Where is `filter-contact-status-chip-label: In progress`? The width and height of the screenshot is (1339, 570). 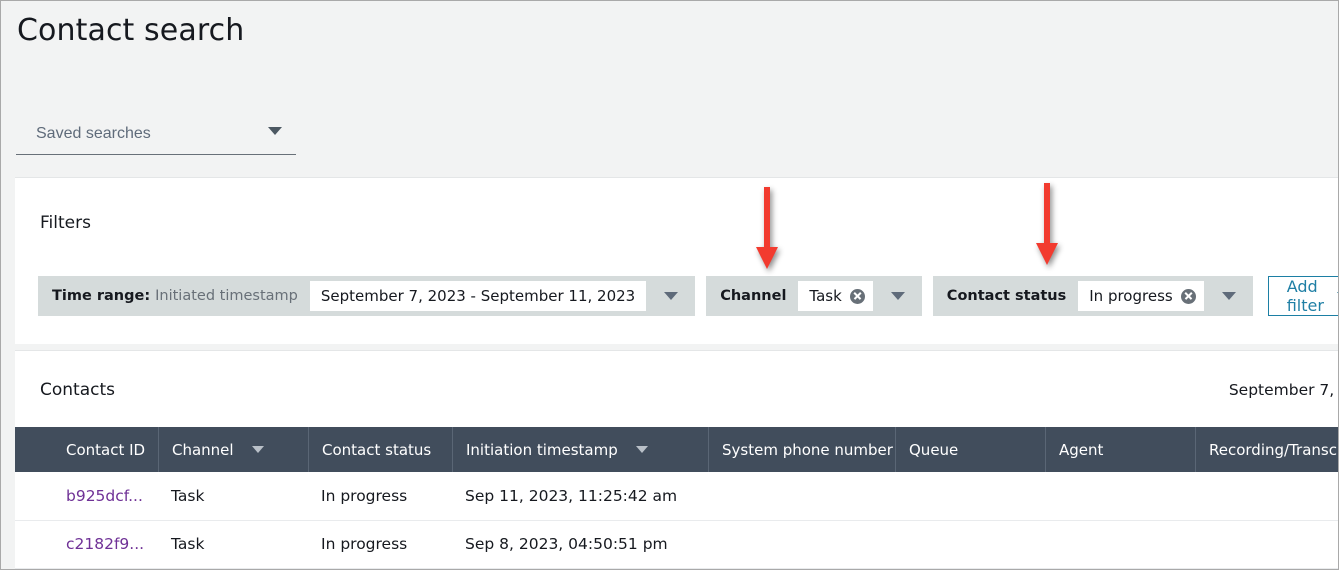 filter-contact-status-chip-label: In progress is located at coordinates (1131, 296).